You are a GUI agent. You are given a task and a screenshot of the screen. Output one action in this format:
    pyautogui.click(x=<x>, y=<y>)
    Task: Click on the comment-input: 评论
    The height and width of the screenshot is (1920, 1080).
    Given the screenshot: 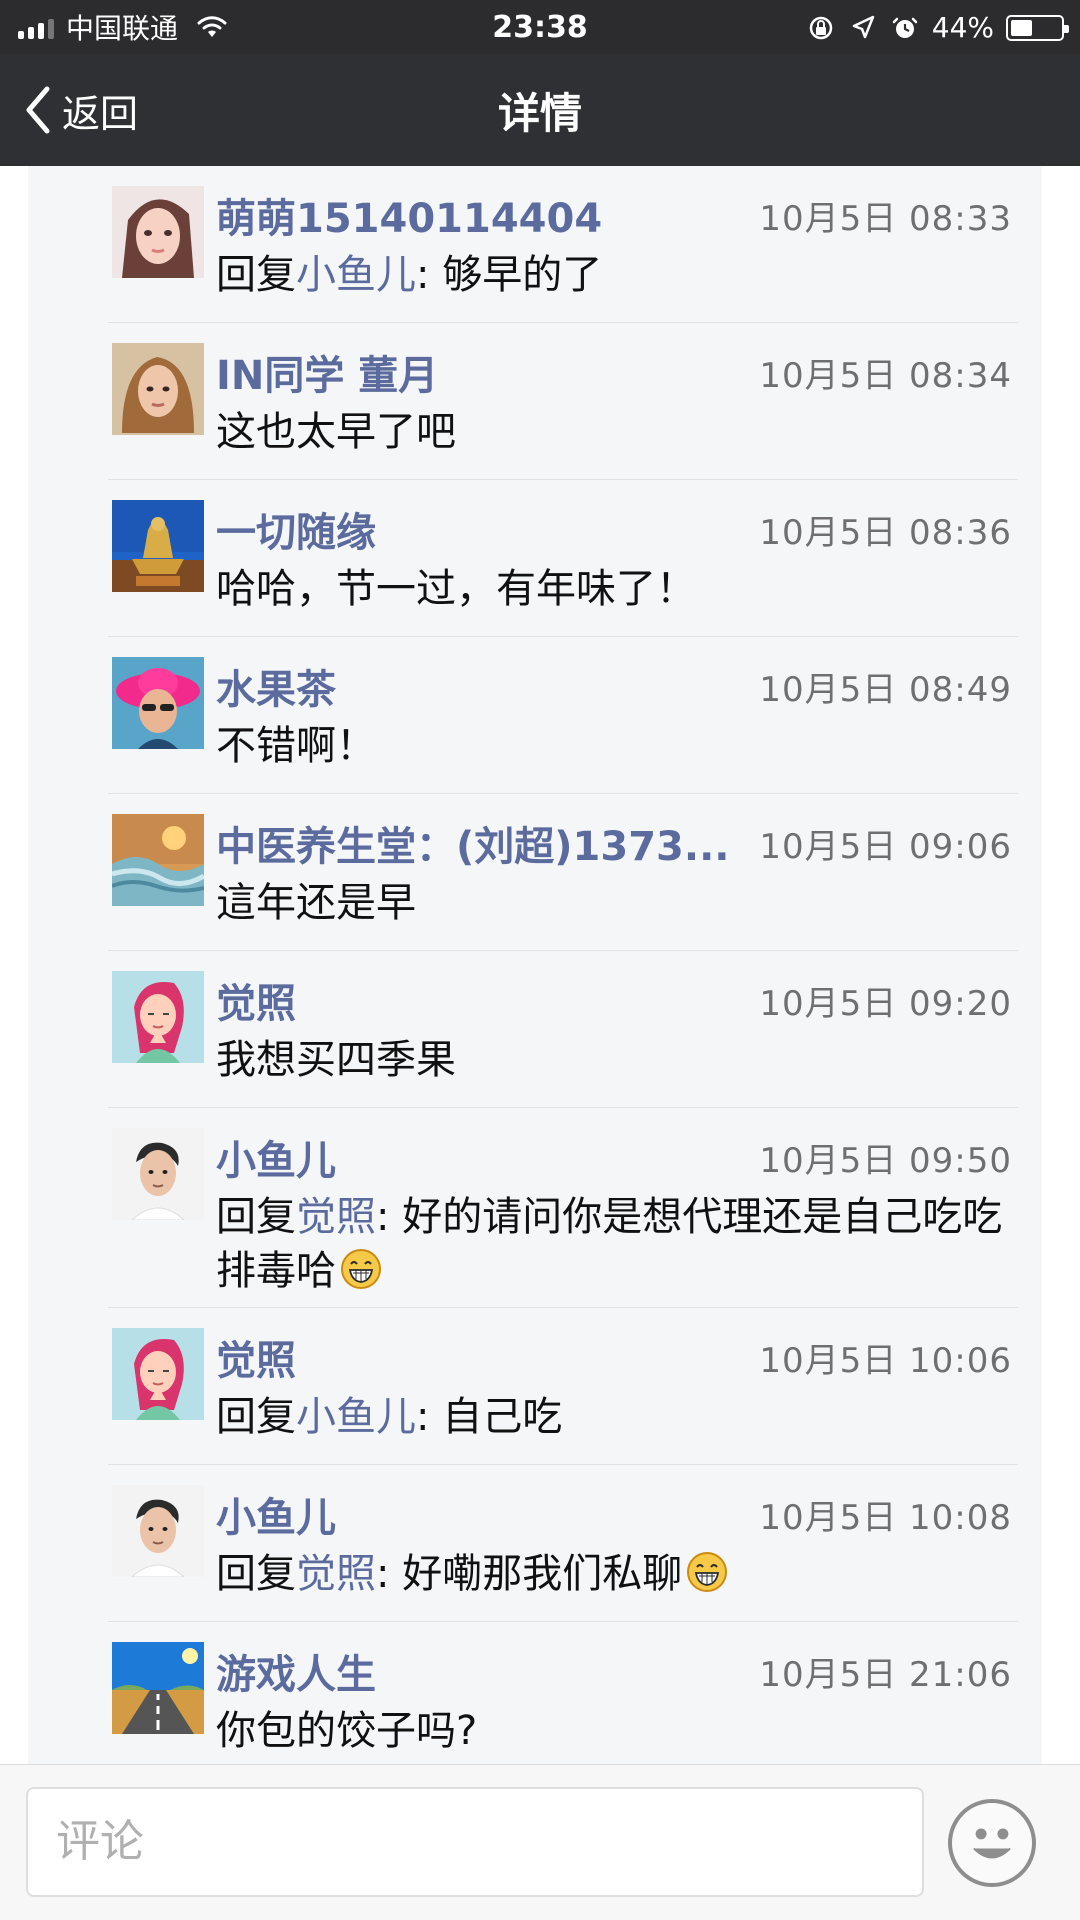 What is the action you would take?
    pyautogui.click(x=475, y=1842)
    